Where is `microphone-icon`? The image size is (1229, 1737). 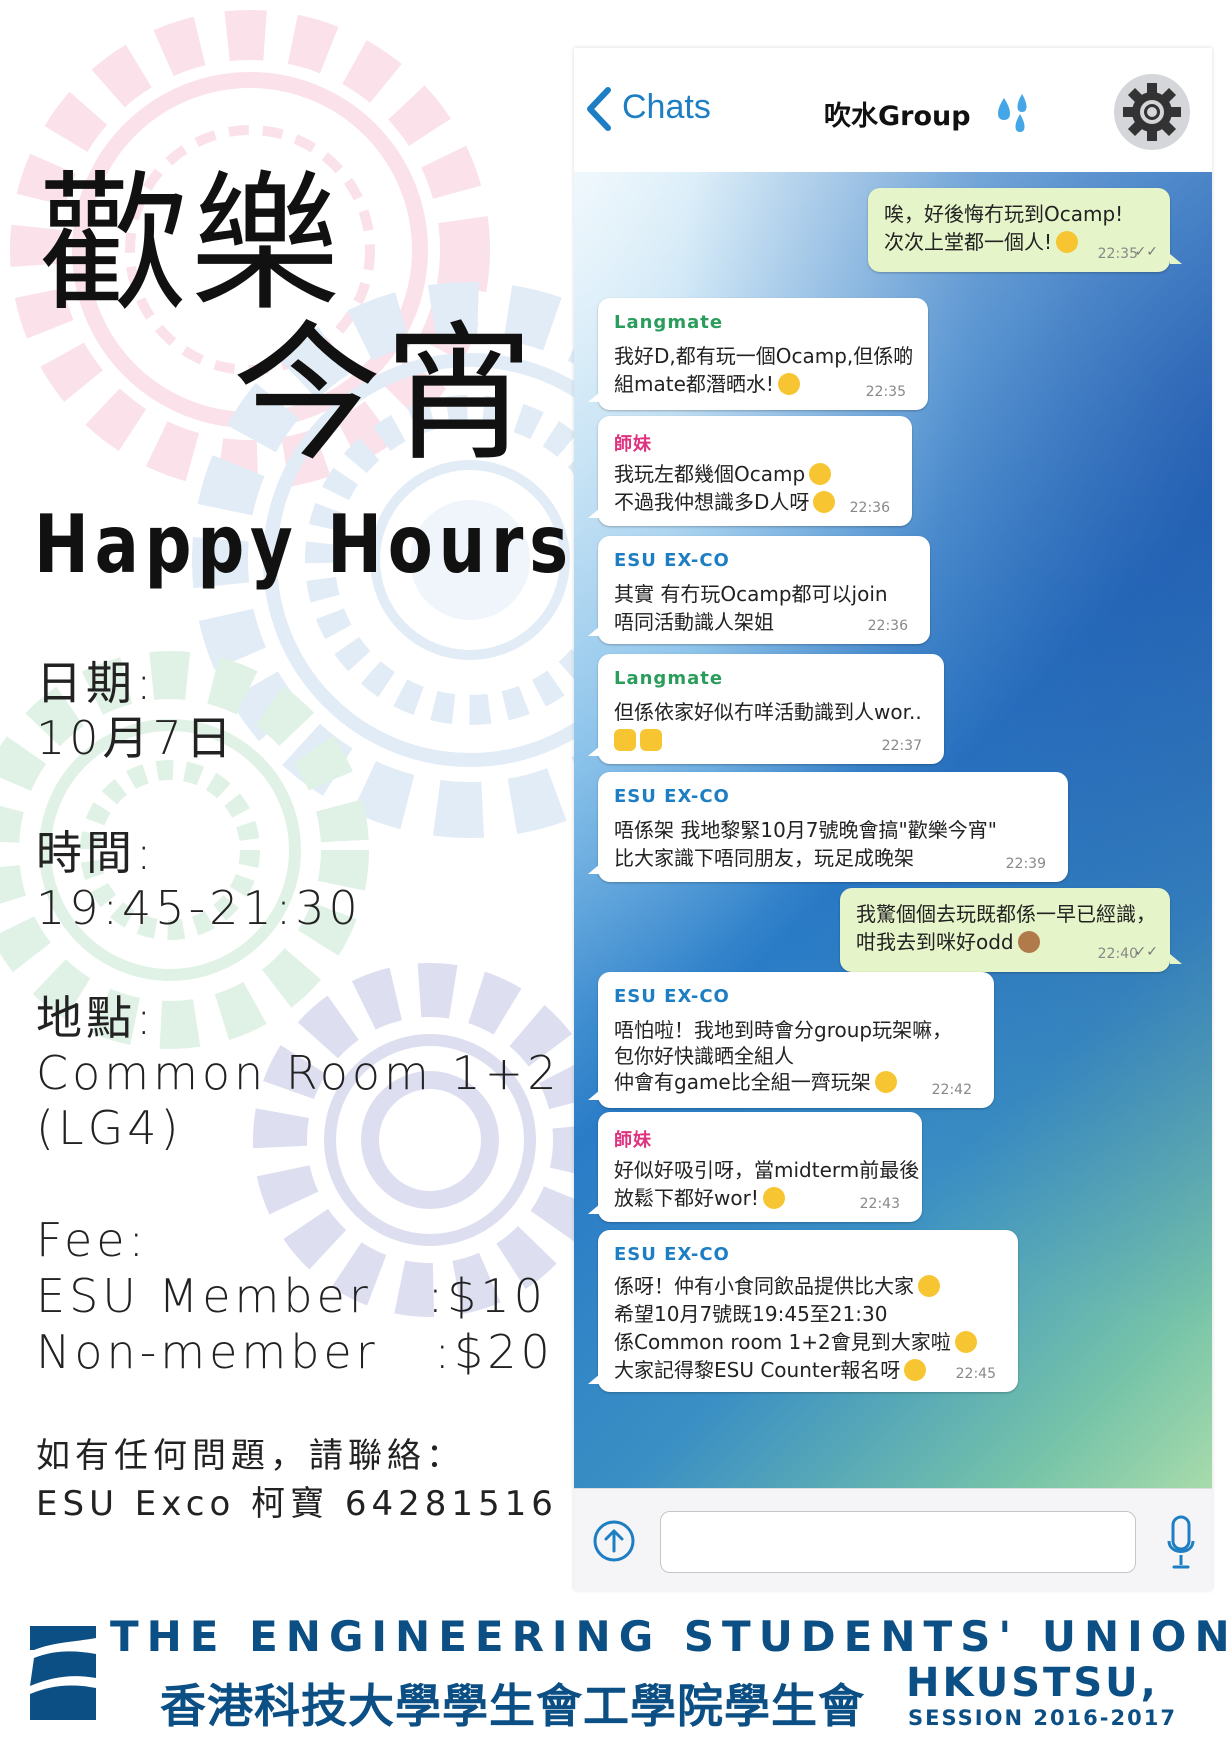
microphone-icon is located at coordinates (1181, 1543).